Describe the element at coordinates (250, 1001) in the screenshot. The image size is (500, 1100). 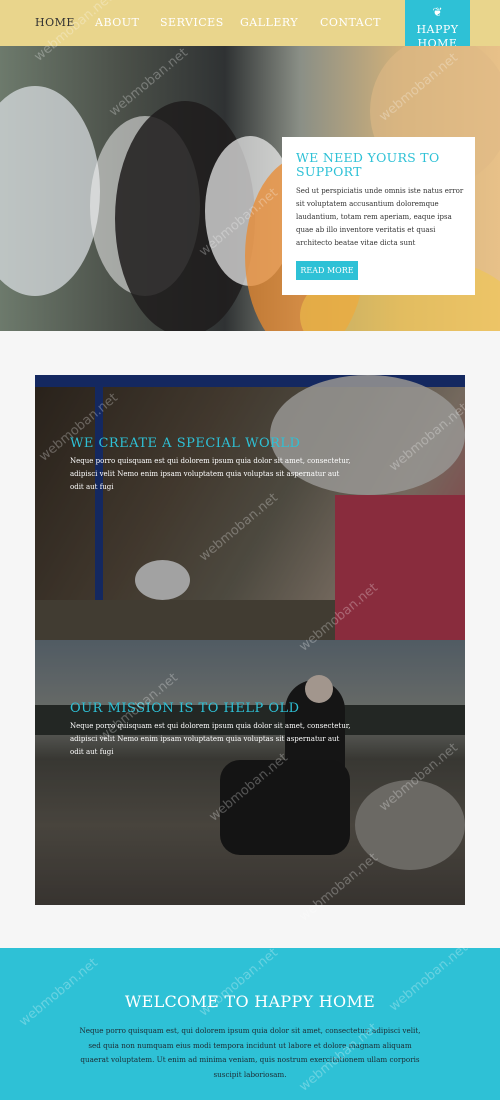
I see `welcome-title: WELCOME TO HAPPY HOME` at that location.